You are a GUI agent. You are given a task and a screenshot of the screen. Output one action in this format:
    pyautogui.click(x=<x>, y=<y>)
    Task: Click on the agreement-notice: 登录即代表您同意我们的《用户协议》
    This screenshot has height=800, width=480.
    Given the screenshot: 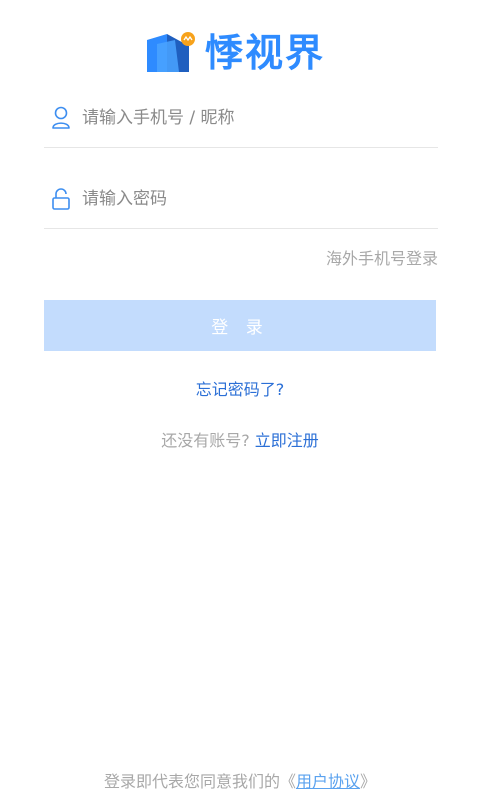 What is the action you would take?
    pyautogui.click(x=240, y=780)
    